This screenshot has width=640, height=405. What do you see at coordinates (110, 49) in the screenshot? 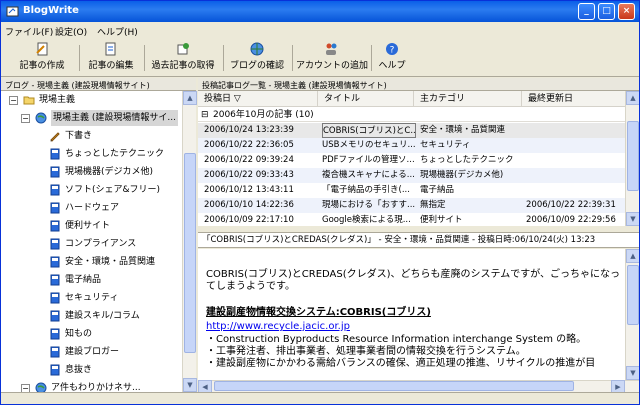
I see `edit-post-icon` at bounding box center [110, 49].